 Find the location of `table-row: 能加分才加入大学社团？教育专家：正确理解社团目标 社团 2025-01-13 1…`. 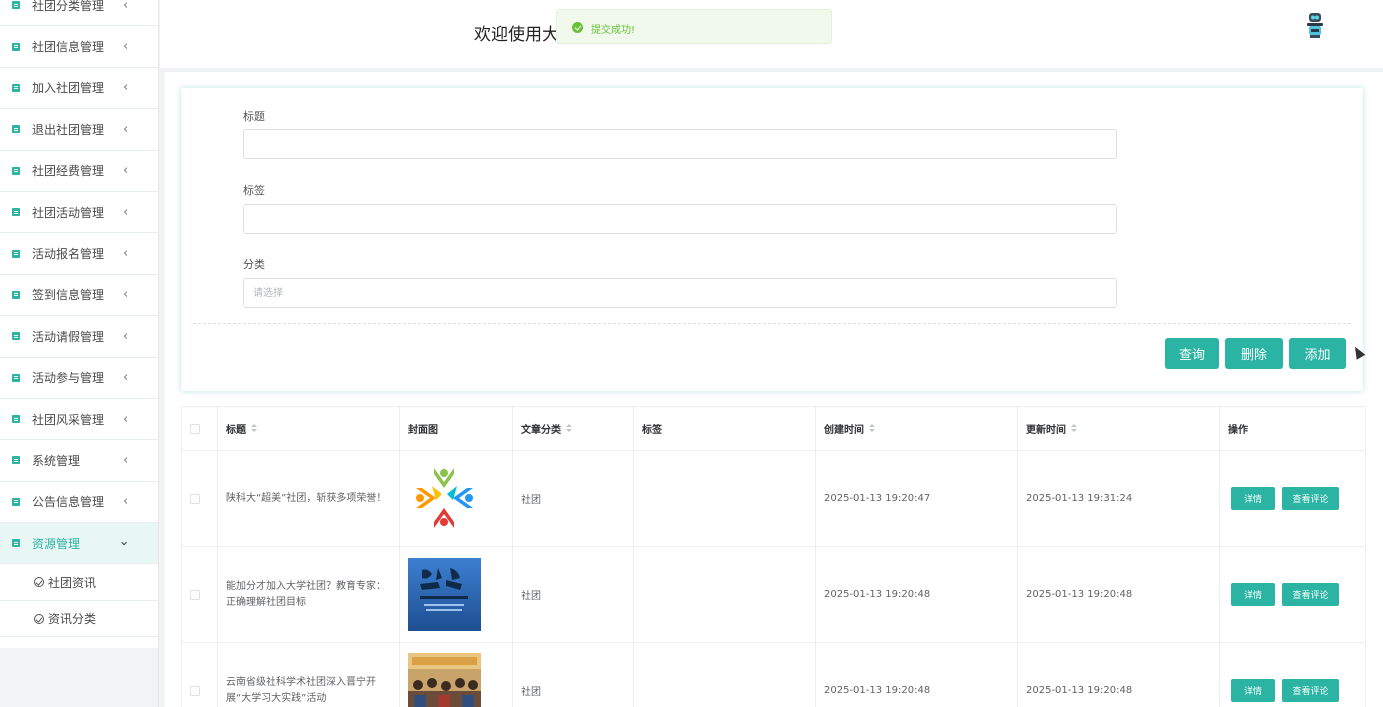

table-row: 能加分才加入大学社团？教育专家：正确理解社团目标 社团 2025-01-13 1… is located at coordinates (773, 595).